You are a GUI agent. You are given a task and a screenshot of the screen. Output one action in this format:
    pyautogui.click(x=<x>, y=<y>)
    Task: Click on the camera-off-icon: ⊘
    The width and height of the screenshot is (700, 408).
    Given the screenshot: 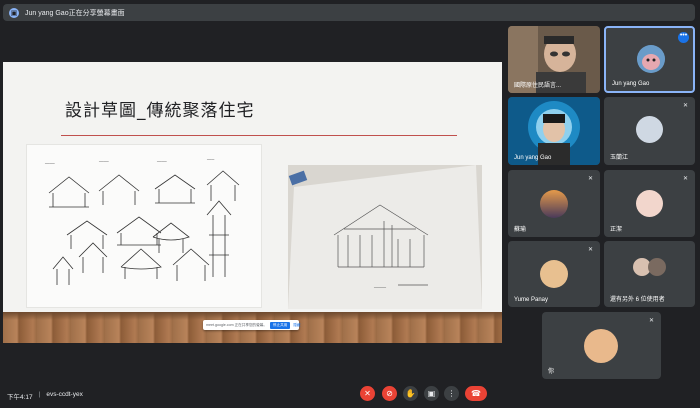 What is the action you would take?
    pyautogui.click(x=389, y=393)
    